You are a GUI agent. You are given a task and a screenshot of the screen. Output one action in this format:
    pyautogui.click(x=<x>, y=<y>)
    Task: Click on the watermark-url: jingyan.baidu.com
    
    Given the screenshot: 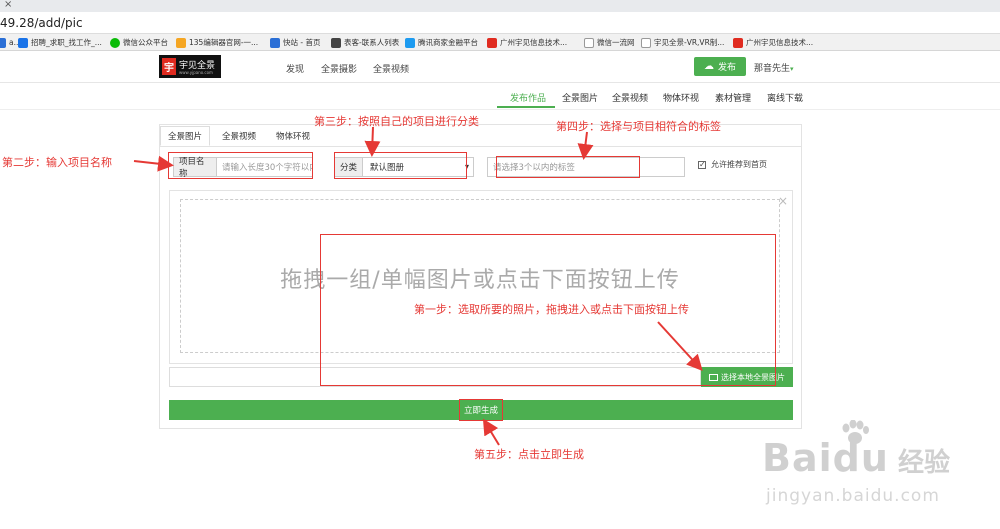 What is the action you would take?
    pyautogui.click(x=853, y=496)
    